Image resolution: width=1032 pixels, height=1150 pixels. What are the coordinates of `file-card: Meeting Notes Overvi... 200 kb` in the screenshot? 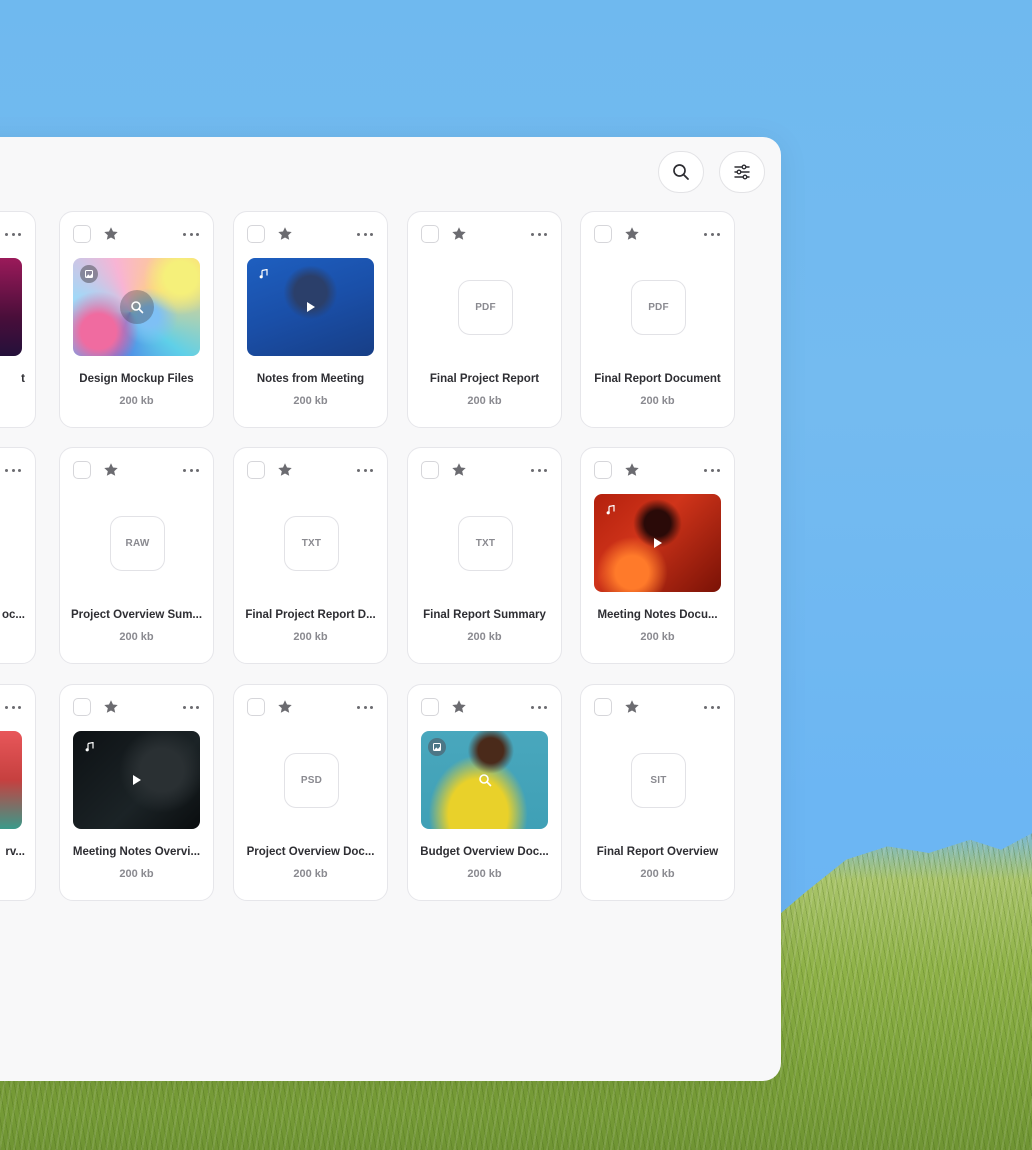 It's located at (136, 792).